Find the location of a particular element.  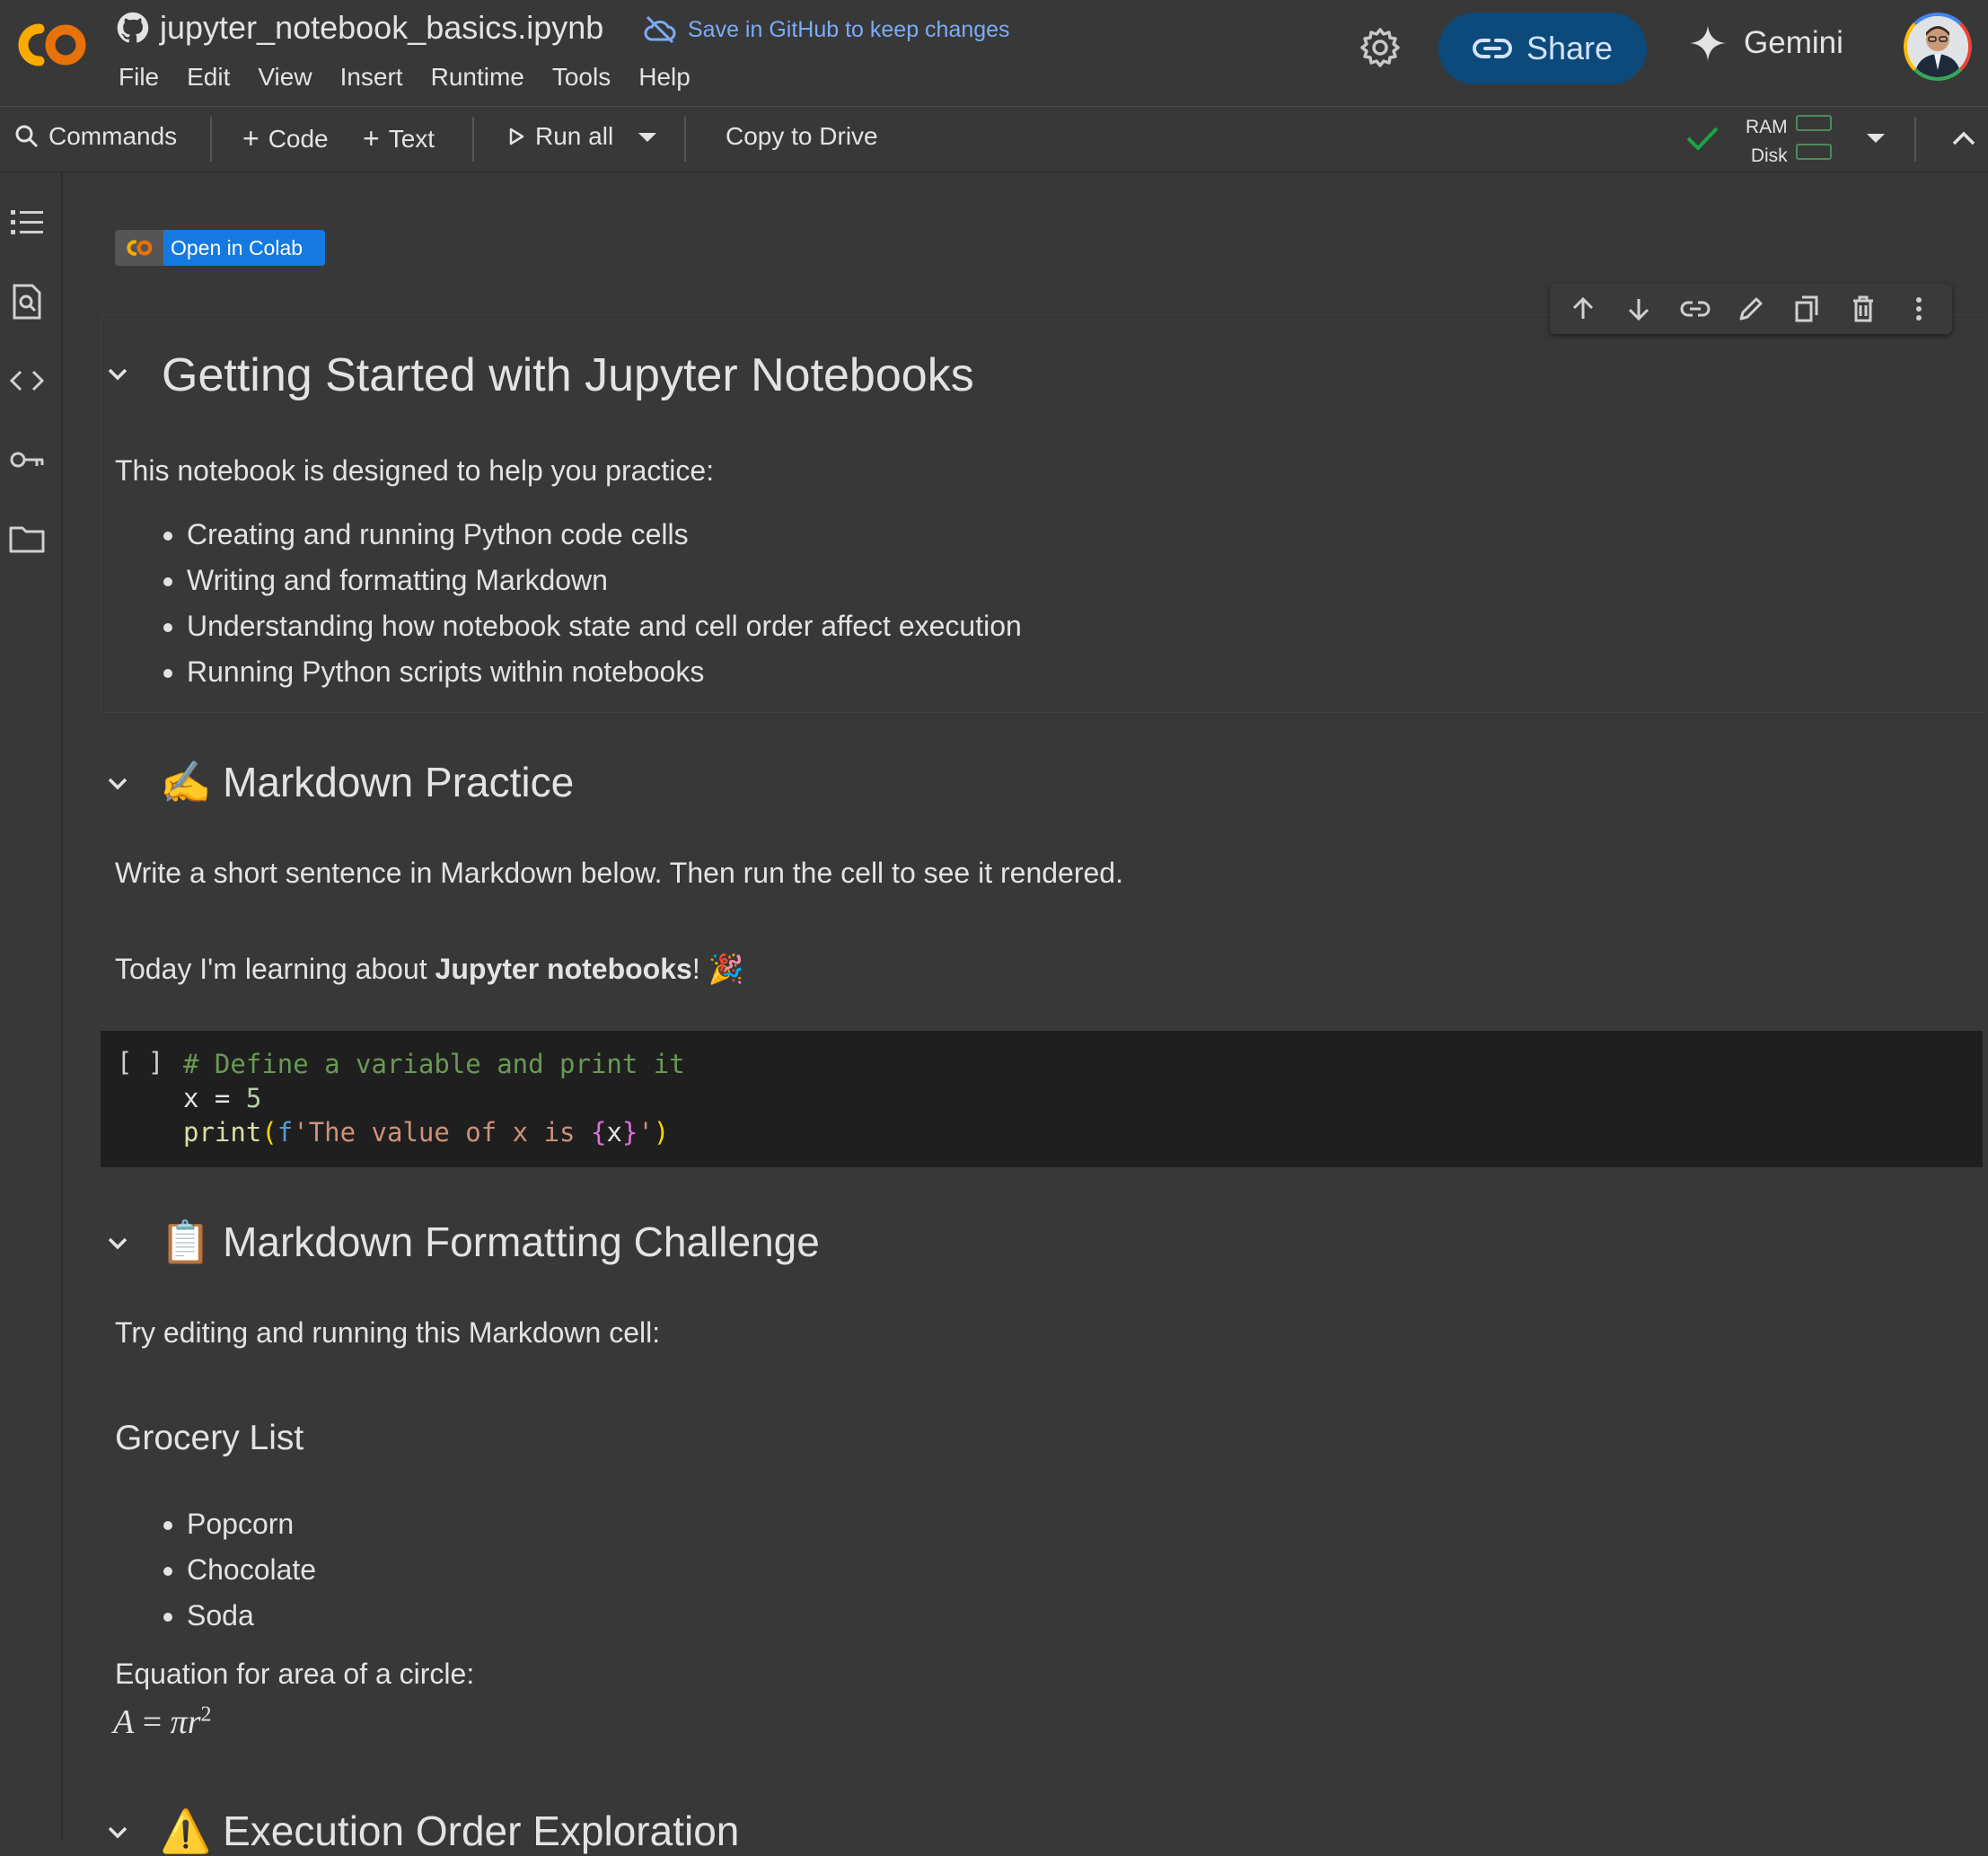

code-snippets-icon is located at coordinates (27, 380).